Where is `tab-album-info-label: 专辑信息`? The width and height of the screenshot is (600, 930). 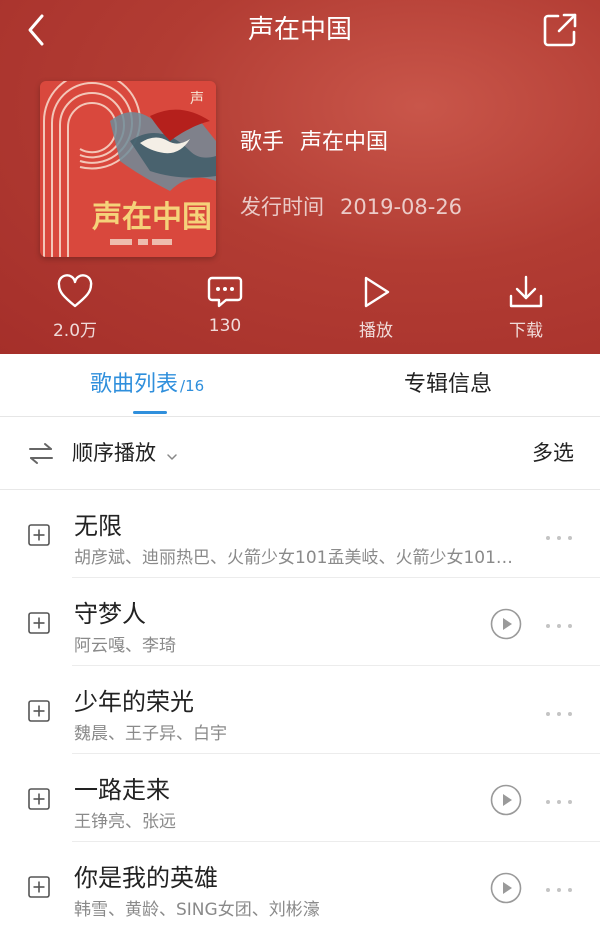 tab-album-info-label: 专辑信息 is located at coordinates (448, 384).